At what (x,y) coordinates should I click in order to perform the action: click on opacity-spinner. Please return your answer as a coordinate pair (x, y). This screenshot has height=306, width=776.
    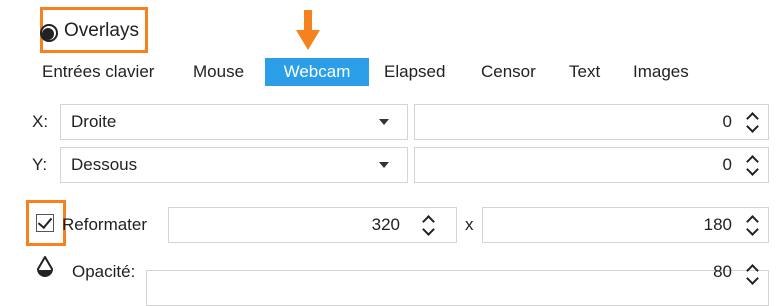
    Looking at the image, I should click on (753, 275).